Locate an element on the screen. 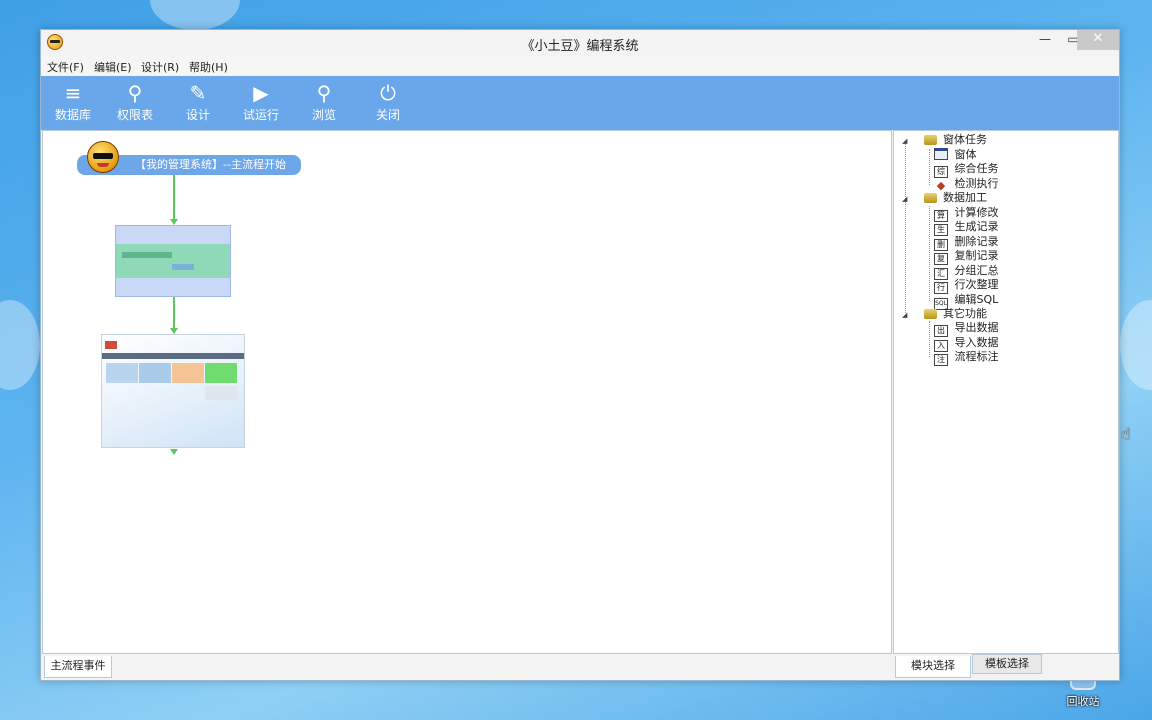 Image resolution: width=1152 pixels, height=720 pixels. menu-help: 帮助(H) is located at coordinates (208, 67).